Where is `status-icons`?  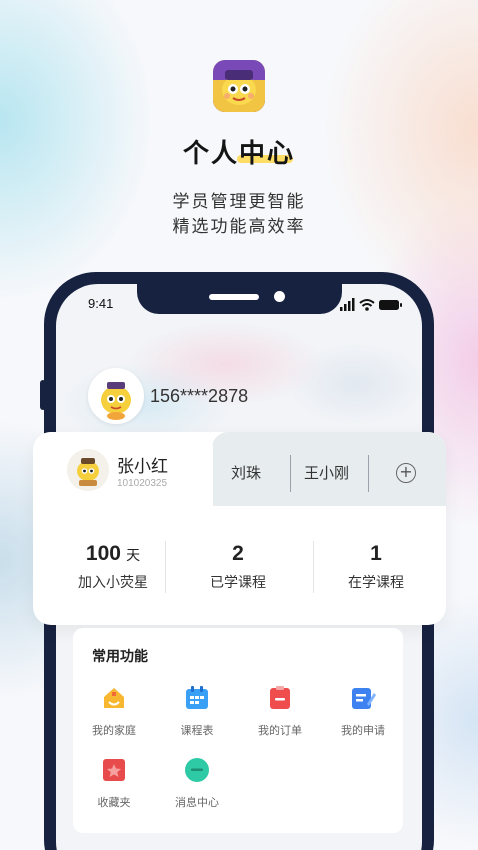
status-icons is located at coordinates (371, 304).